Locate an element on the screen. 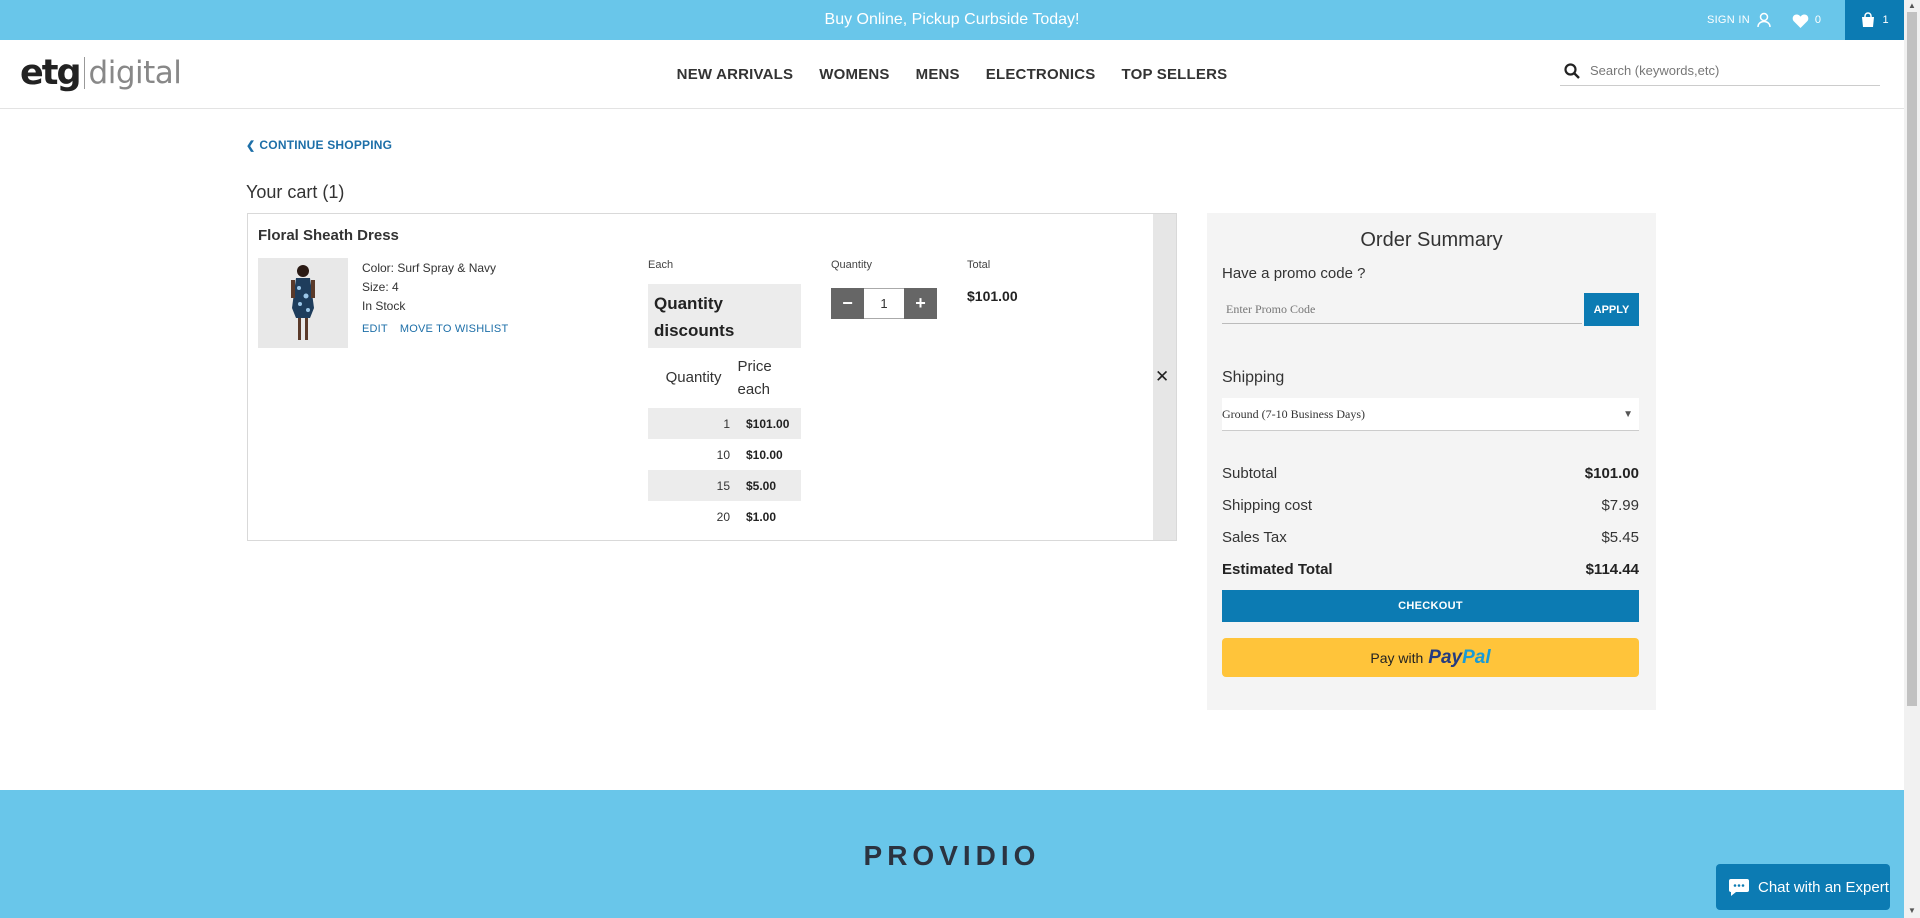  shipping-cost-value: $7.99 is located at coordinates (1620, 505).